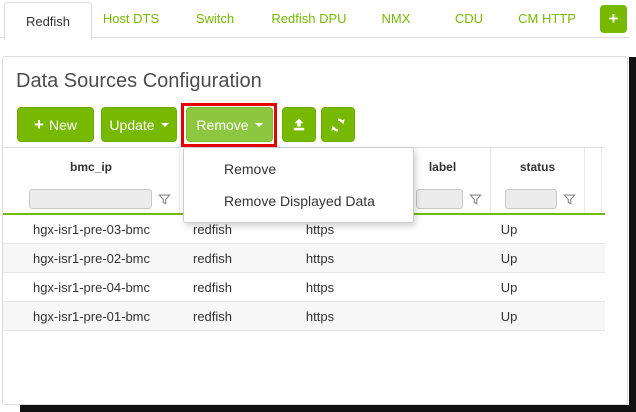 The width and height of the screenshot is (636, 412). What do you see at coordinates (91, 229) in the screenshot?
I see `cell-bmc-ip: hgx-isr1-pre-03-bmc` at bounding box center [91, 229].